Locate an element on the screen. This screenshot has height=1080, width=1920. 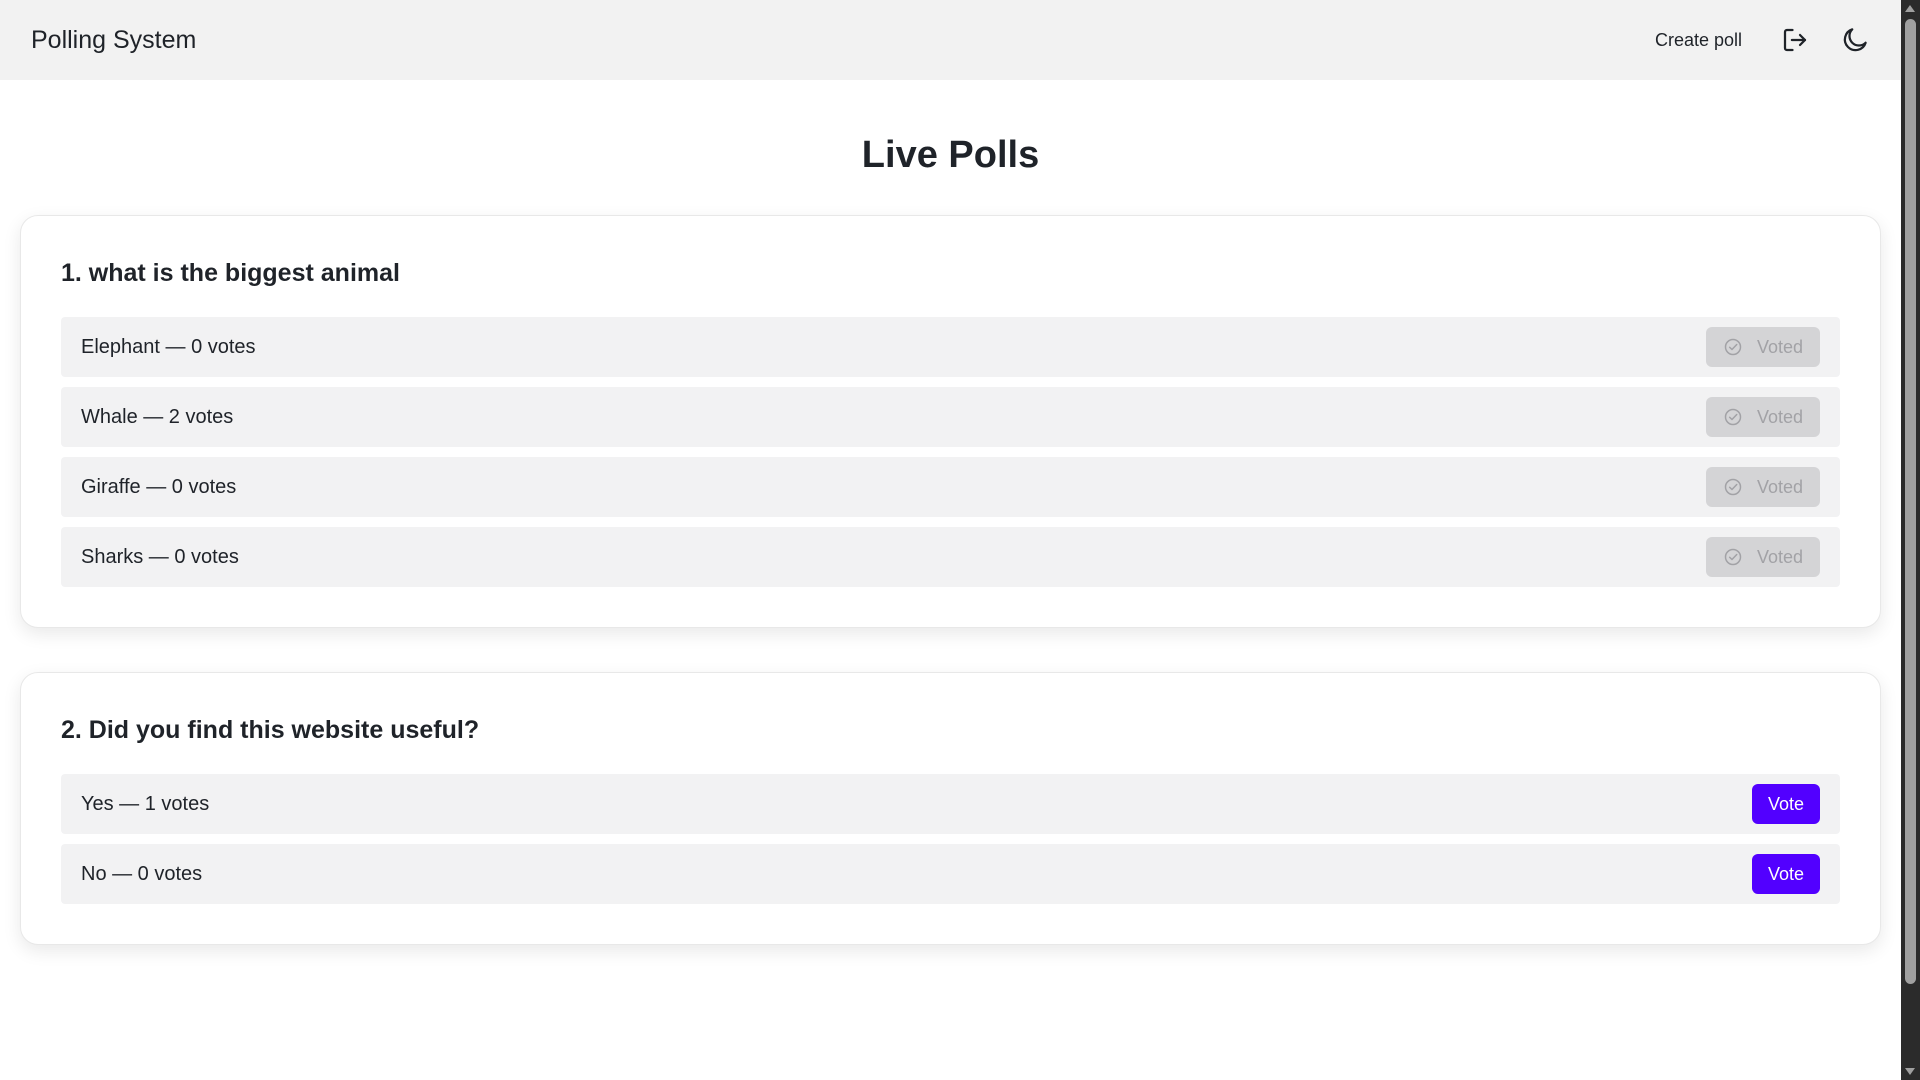
logout-icon is located at coordinates (1795, 40).